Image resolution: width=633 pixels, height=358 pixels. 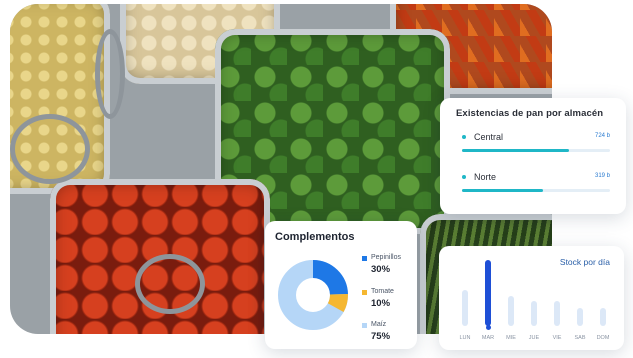 What do you see at coordinates (603, 317) in the screenshot?
I see `daily-bar-dom` at bounding box center [603, 317].